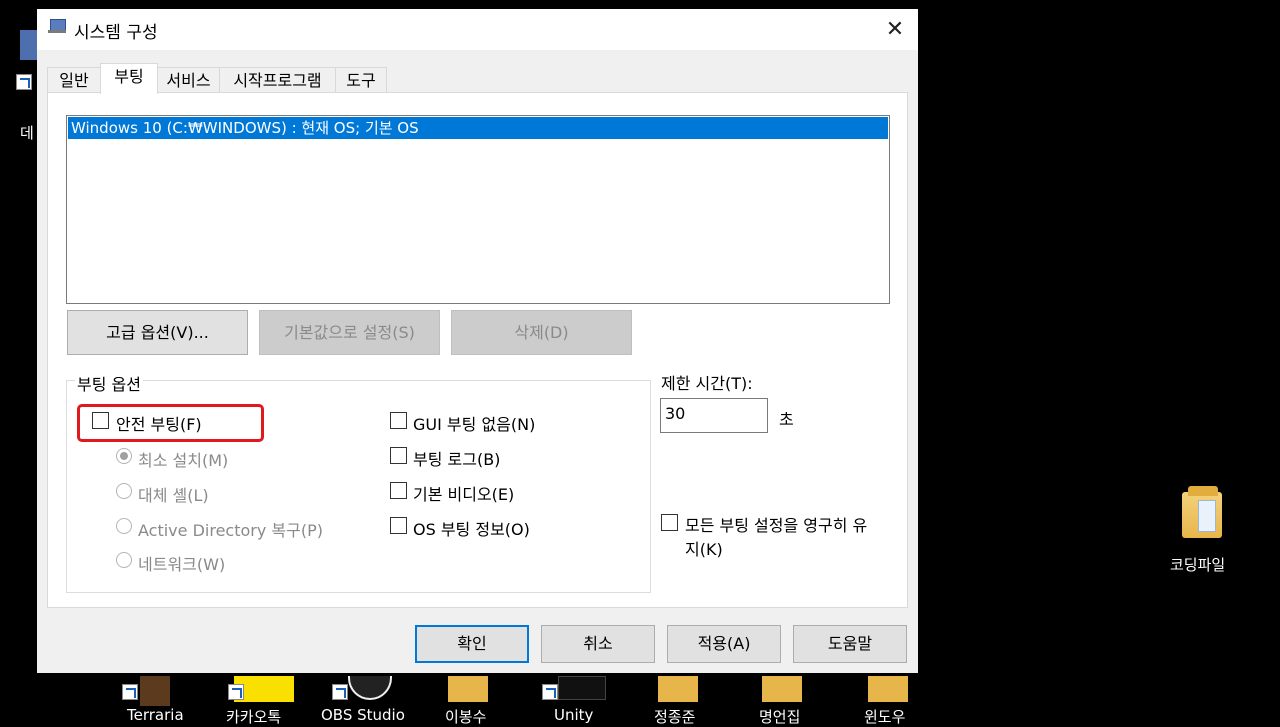  I want to click on highlight-annotation, so click(170, 423).